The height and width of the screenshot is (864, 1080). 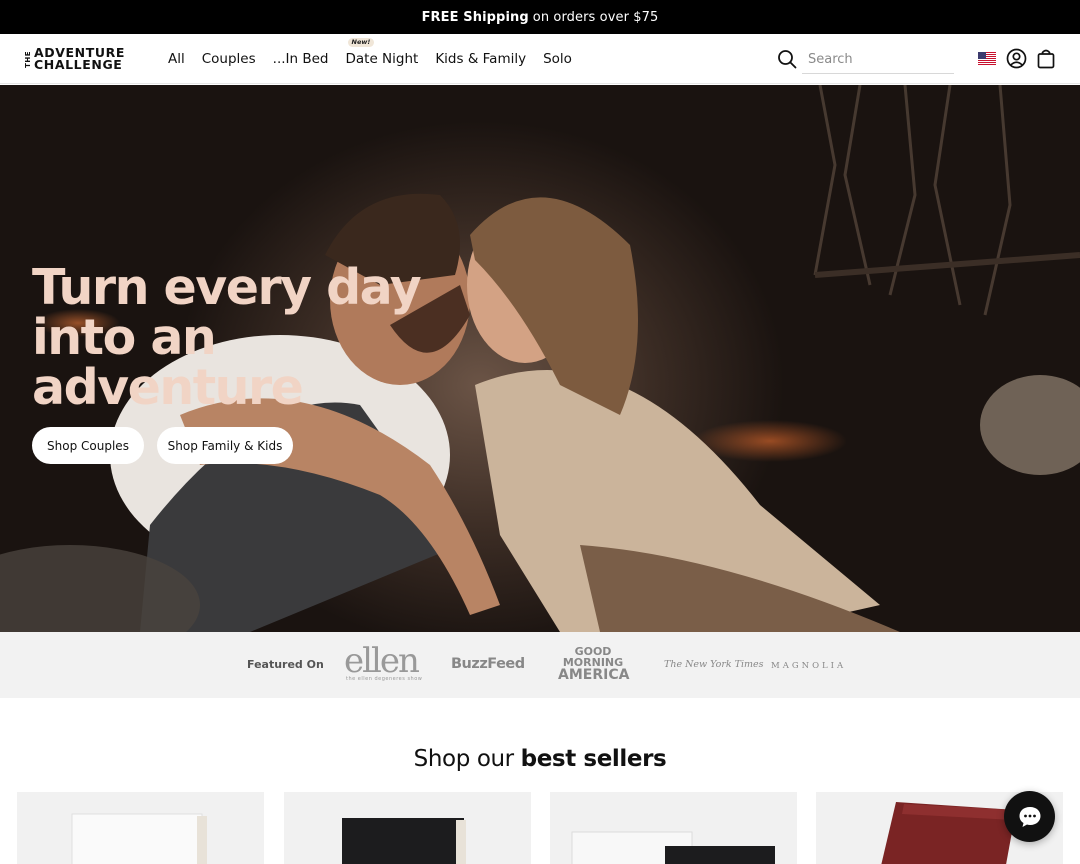 What do you see at coordinates (787, 59) in the screenshot?
I see `search-icon` at bounding box center [787, 59].